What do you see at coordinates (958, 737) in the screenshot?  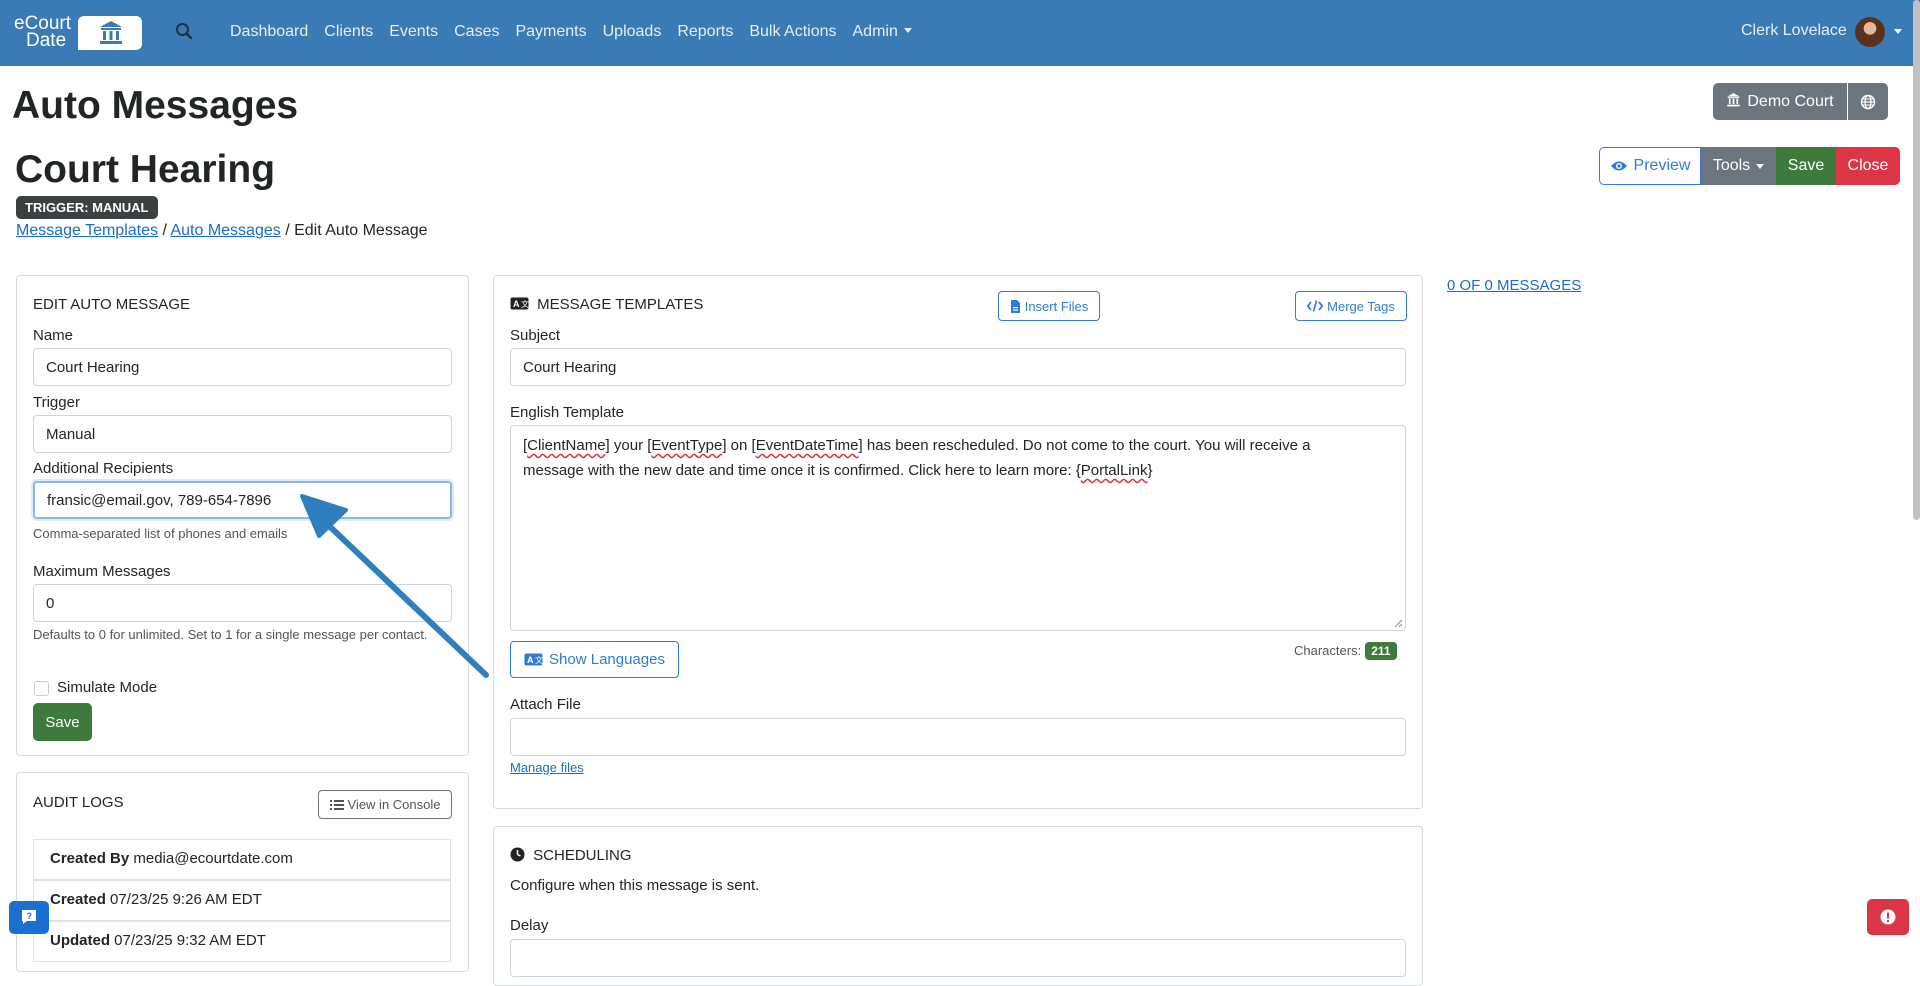 I see `attach-file-select` at bounding box center [958, 737].